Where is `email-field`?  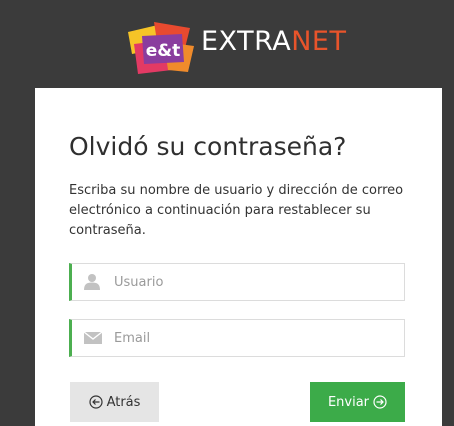
email-field is located at coordinates (237, 338).